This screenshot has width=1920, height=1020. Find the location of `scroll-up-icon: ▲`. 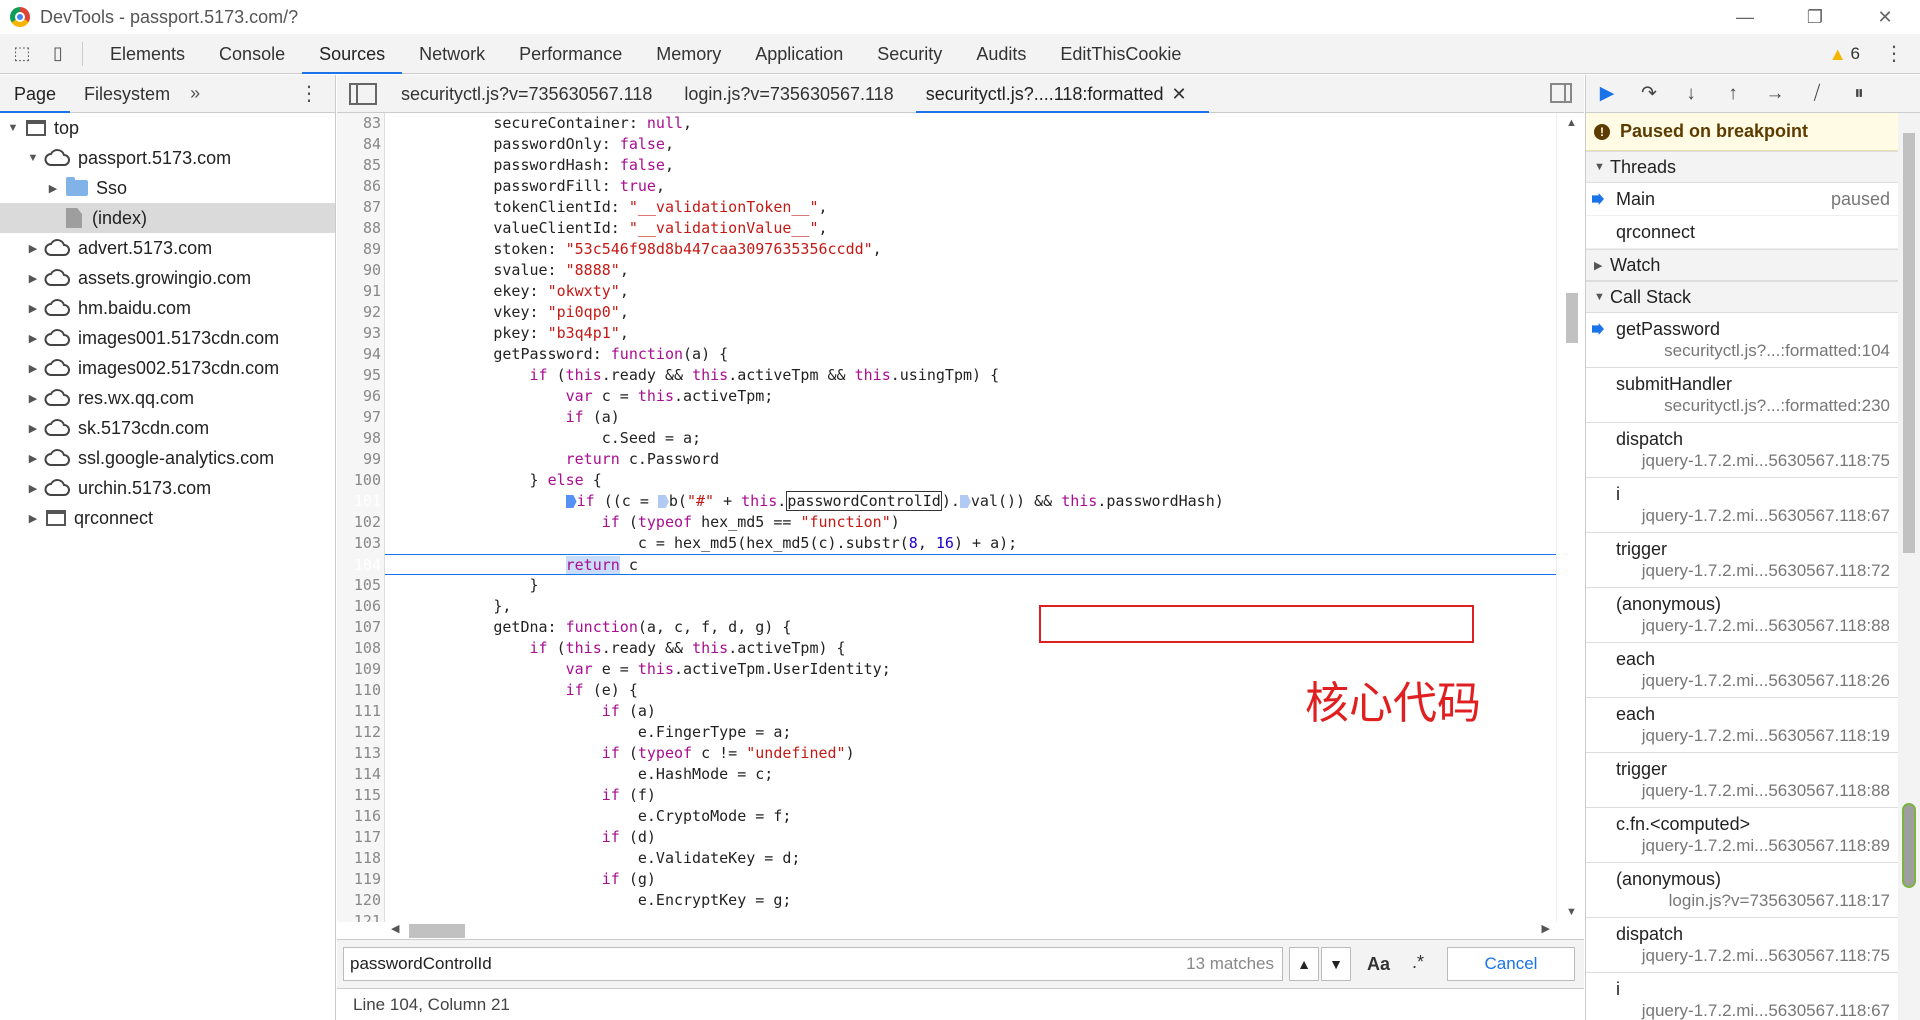

scroll-up-icon: ▲ is located at coordinates (1571, 123).